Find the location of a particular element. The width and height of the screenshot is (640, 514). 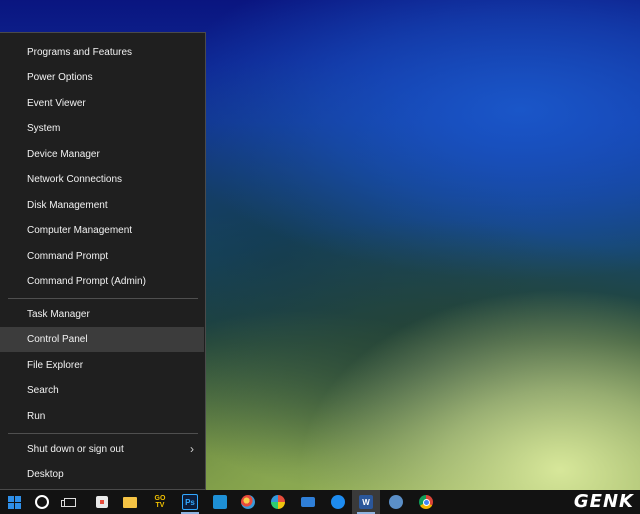

menu-item-control-panel: Control Panel is located at coordinates (102, 339).